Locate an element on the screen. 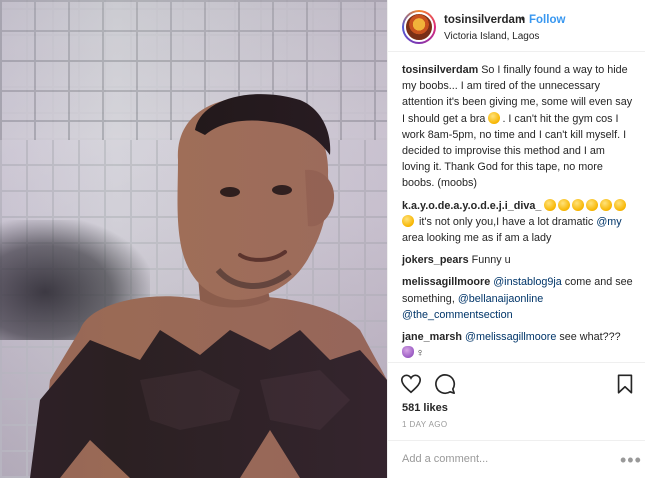  bookmark-icon is located at coordinates (625, 384).